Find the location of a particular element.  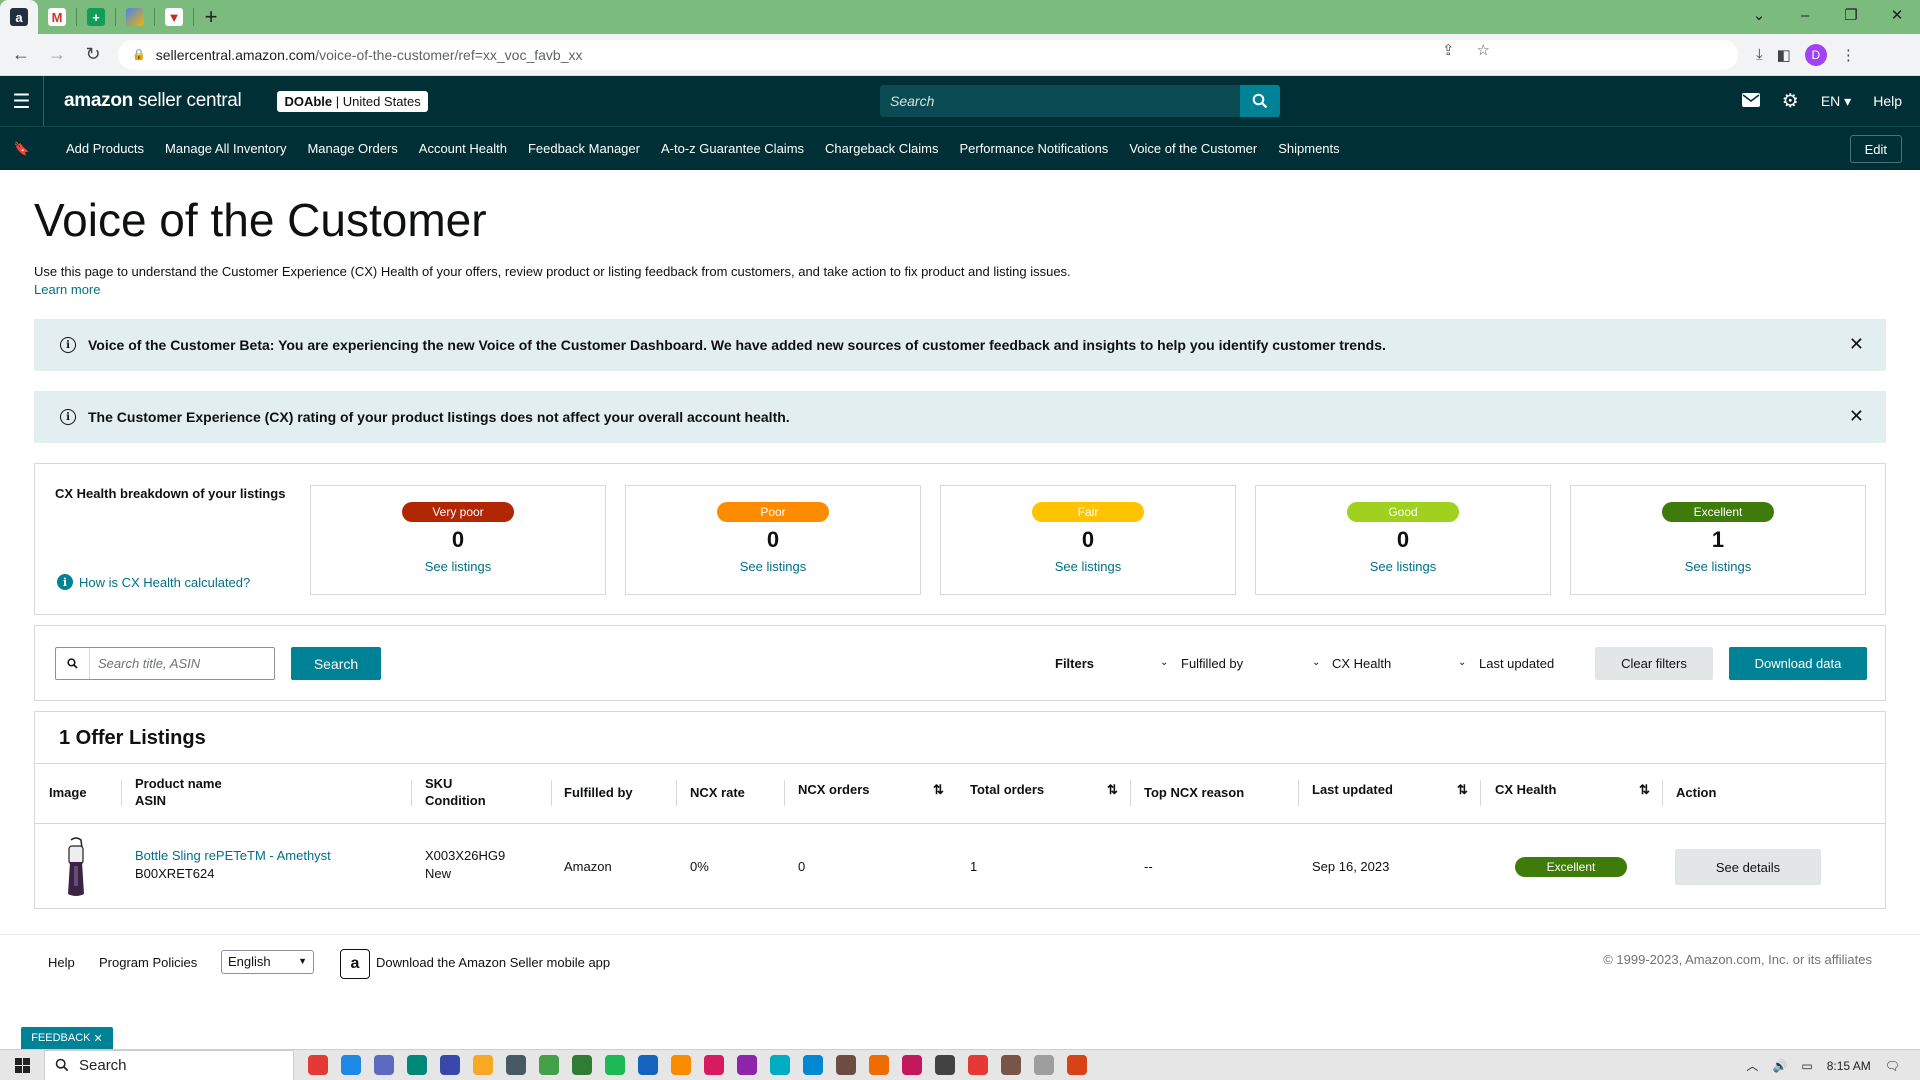

fulfilled-by-filter: Fulfilled by is located at coordinates (1212, 663).